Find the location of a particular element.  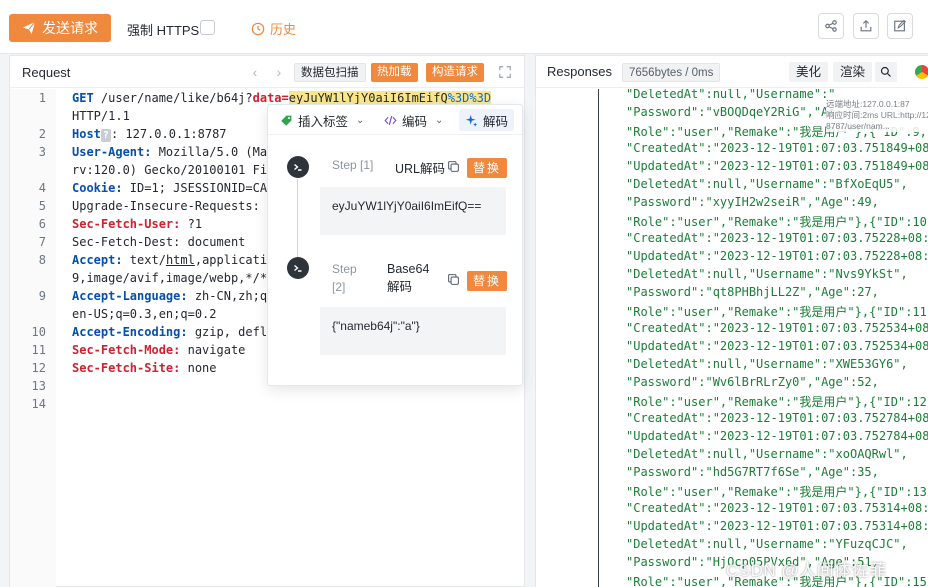

code-token: User-Agent: is located at coordinates (112, 152).